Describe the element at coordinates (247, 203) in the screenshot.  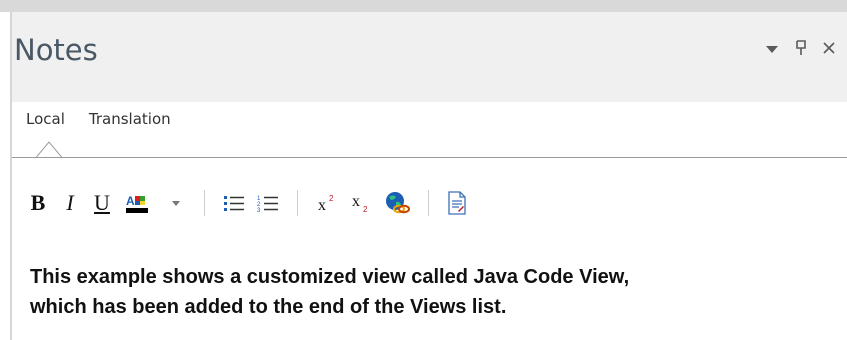
I see `formatting-toolbar: B I U A 1 2 3 x 2 x 2` at that location.